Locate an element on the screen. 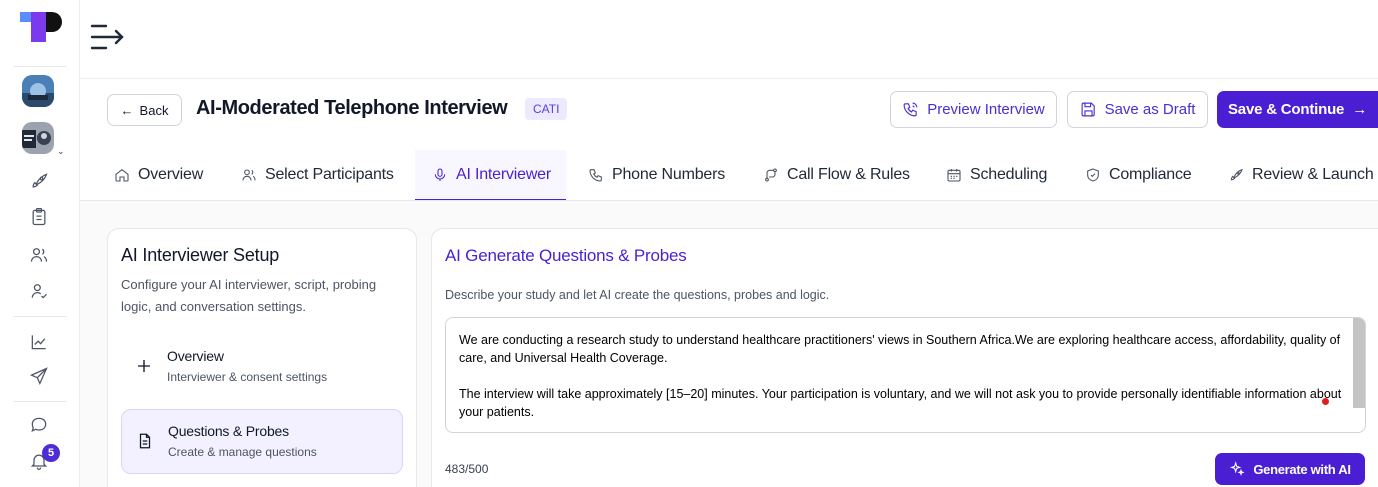 The image size is (1378, 487). left-rail: ⌄ 5 is located at coordinates (40, 243).